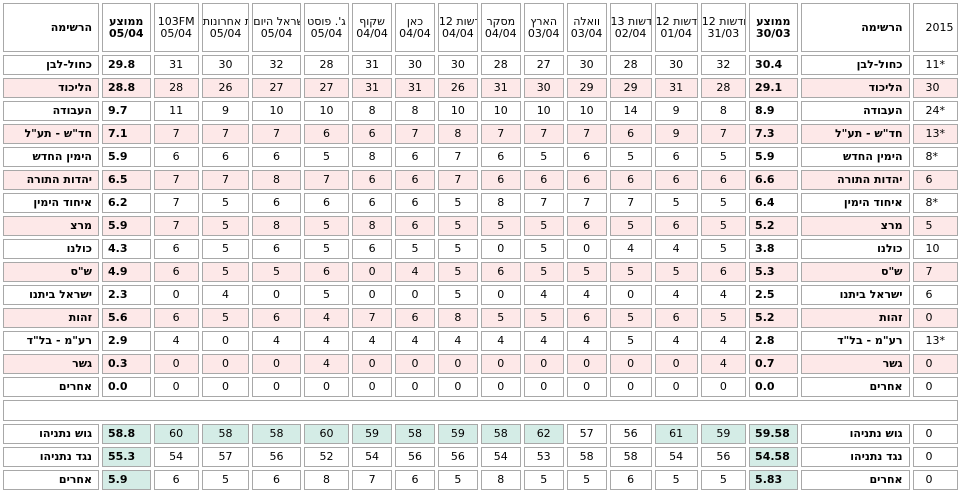 This screenshot has height=498, width=961. Describe the element at coordinates (543, 457) in the screenshot. I see `poll-value: 53` at that location.